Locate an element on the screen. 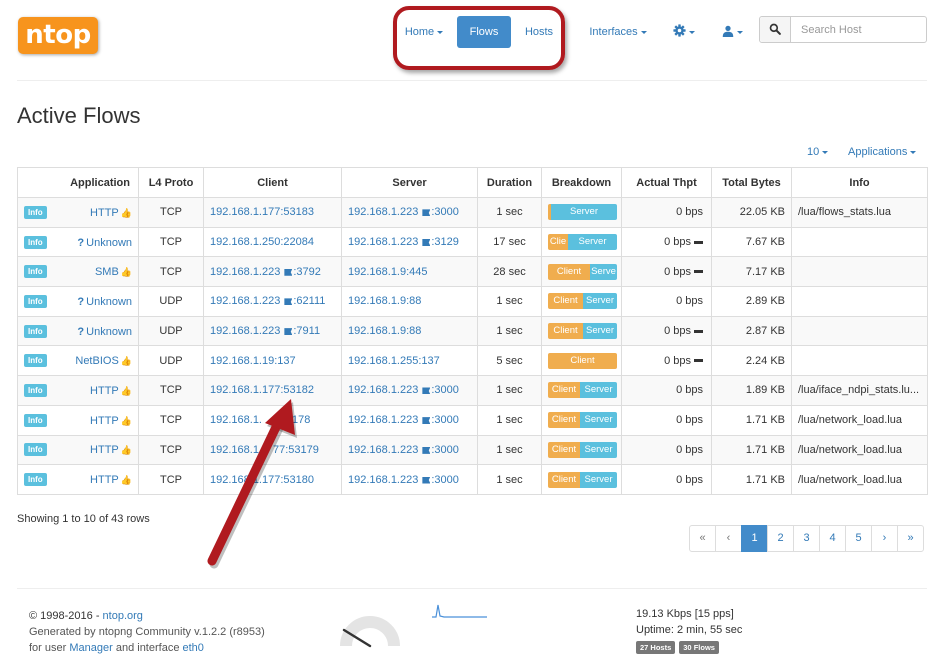 This screenshot has height=668, width=944. page-5: 5 is located at coordinates (858, 538).